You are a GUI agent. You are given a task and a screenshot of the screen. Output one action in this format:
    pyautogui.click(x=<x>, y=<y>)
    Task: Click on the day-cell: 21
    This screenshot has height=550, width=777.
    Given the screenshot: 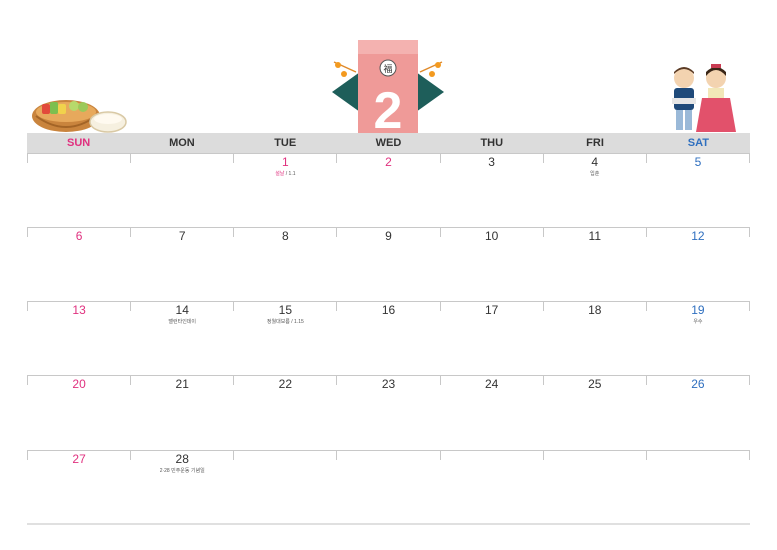 What is the action you would take?
    pyautogui.click(x=182, y=414)
    